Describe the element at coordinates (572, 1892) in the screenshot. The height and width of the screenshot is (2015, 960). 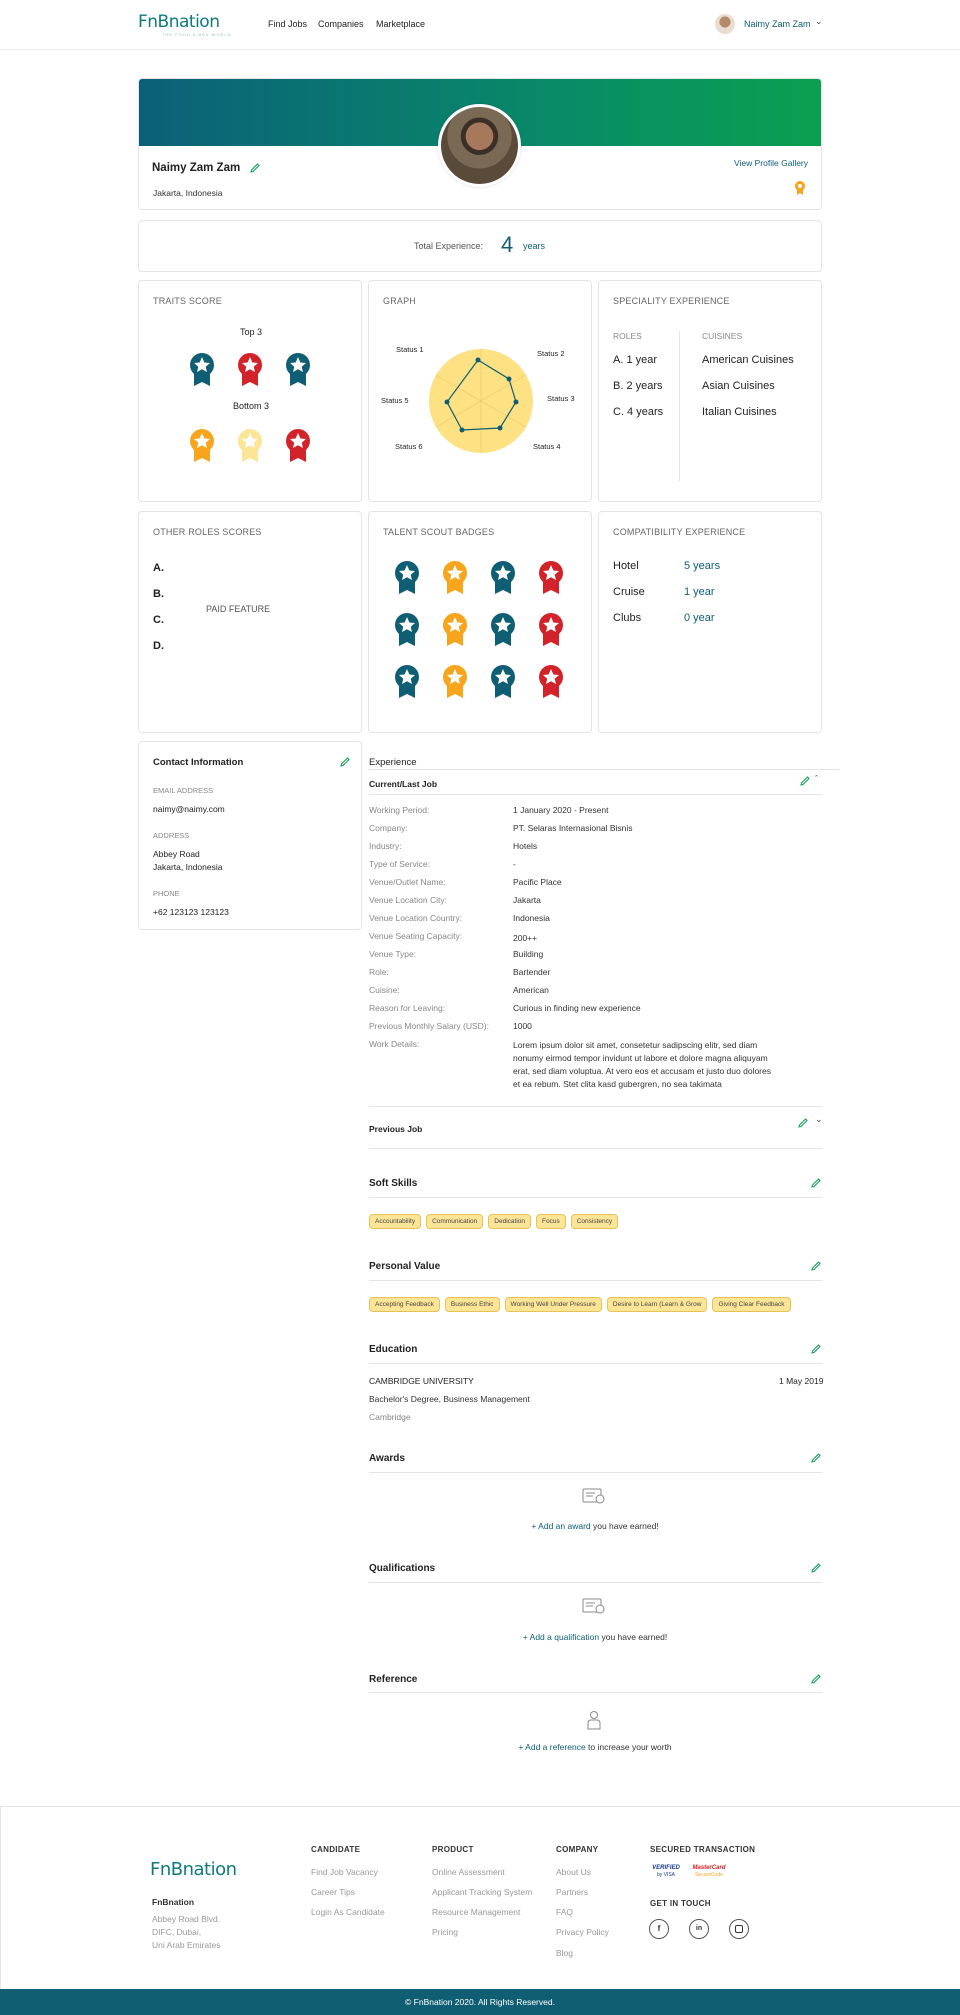
I see `footer-link: Partners` at that location.